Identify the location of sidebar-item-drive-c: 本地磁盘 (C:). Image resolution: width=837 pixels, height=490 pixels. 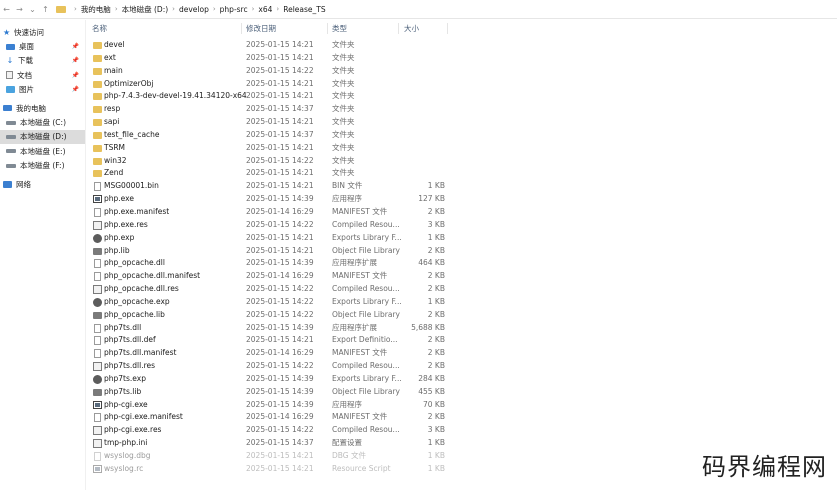
(42, 122).